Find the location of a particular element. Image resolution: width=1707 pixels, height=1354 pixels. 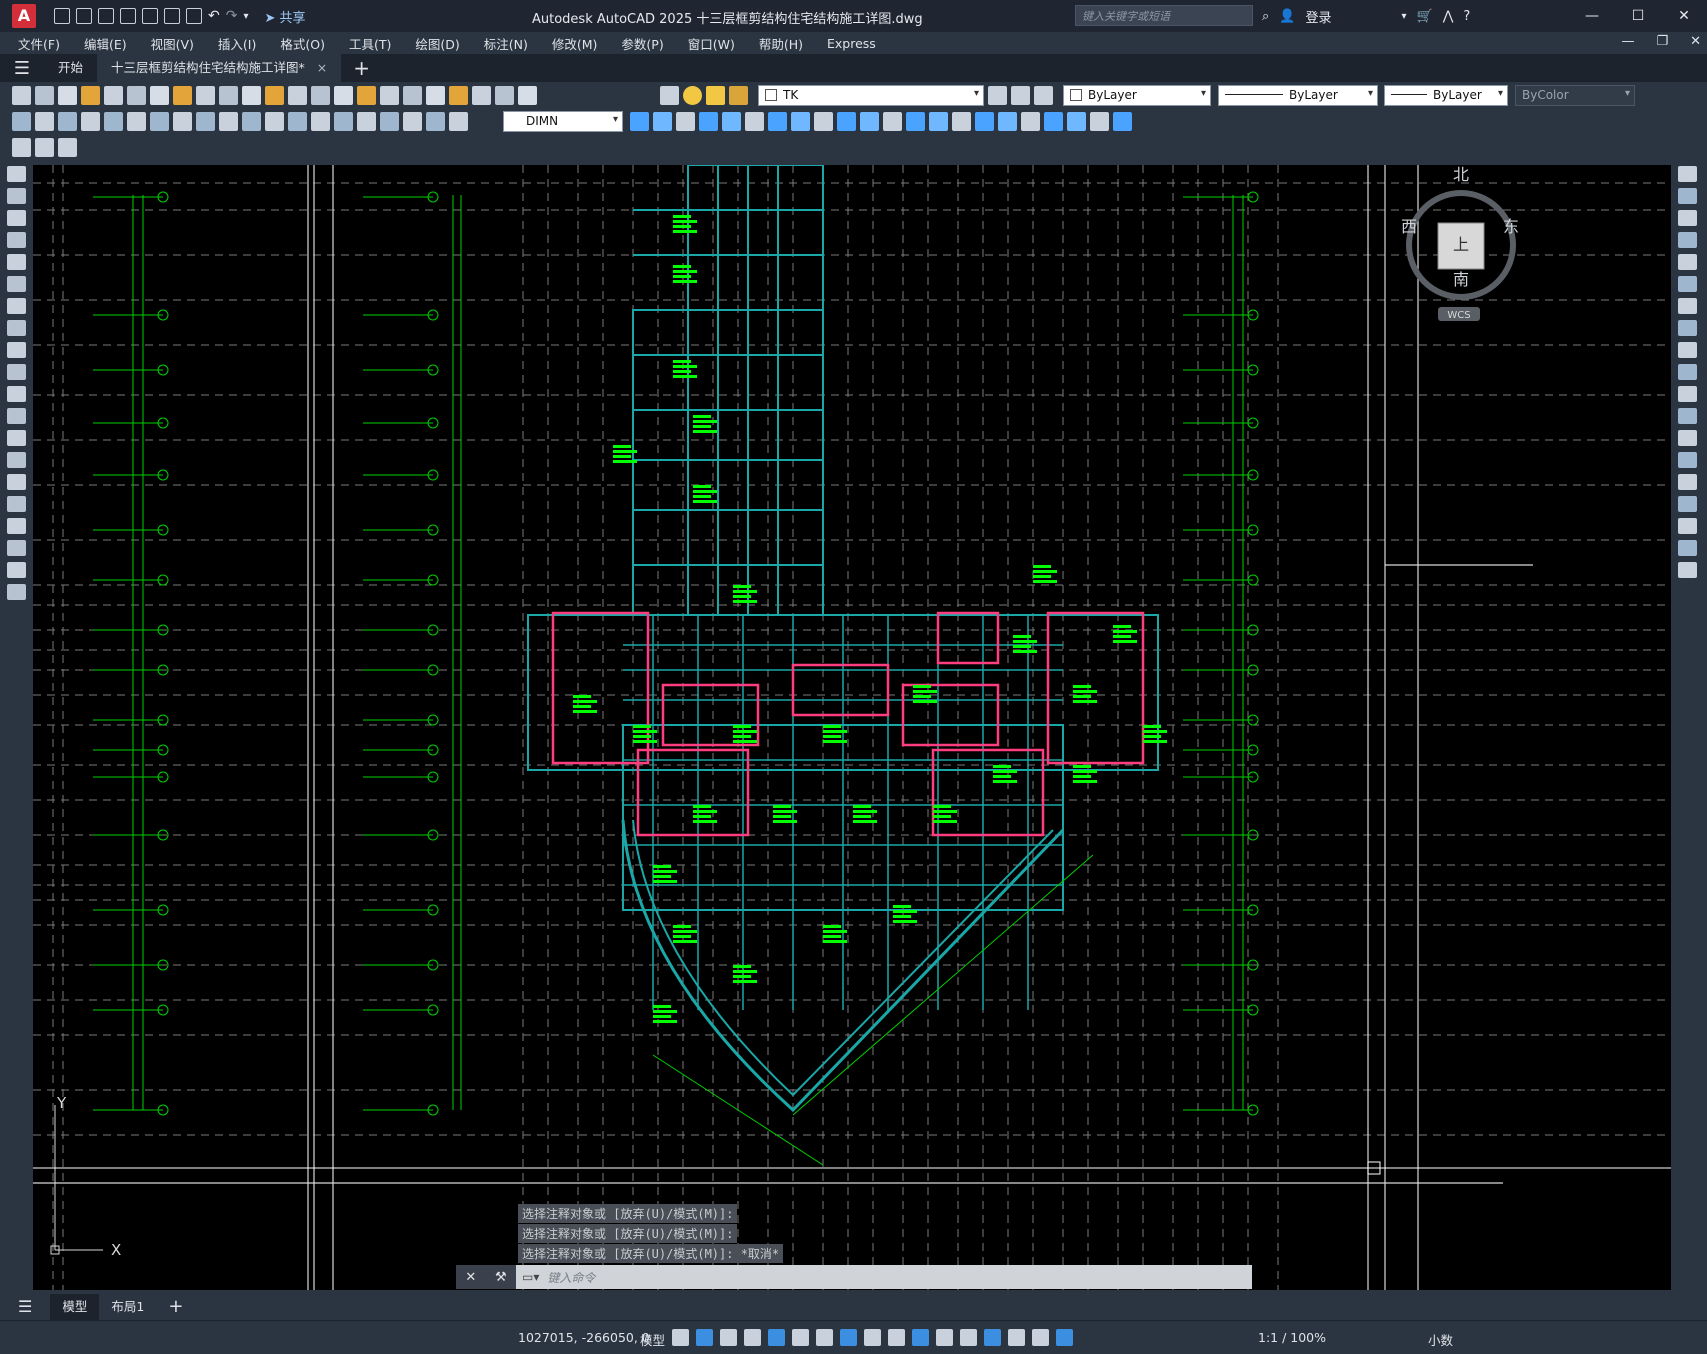

command-input: 键入命令 is located at coordinates (567, 1277).